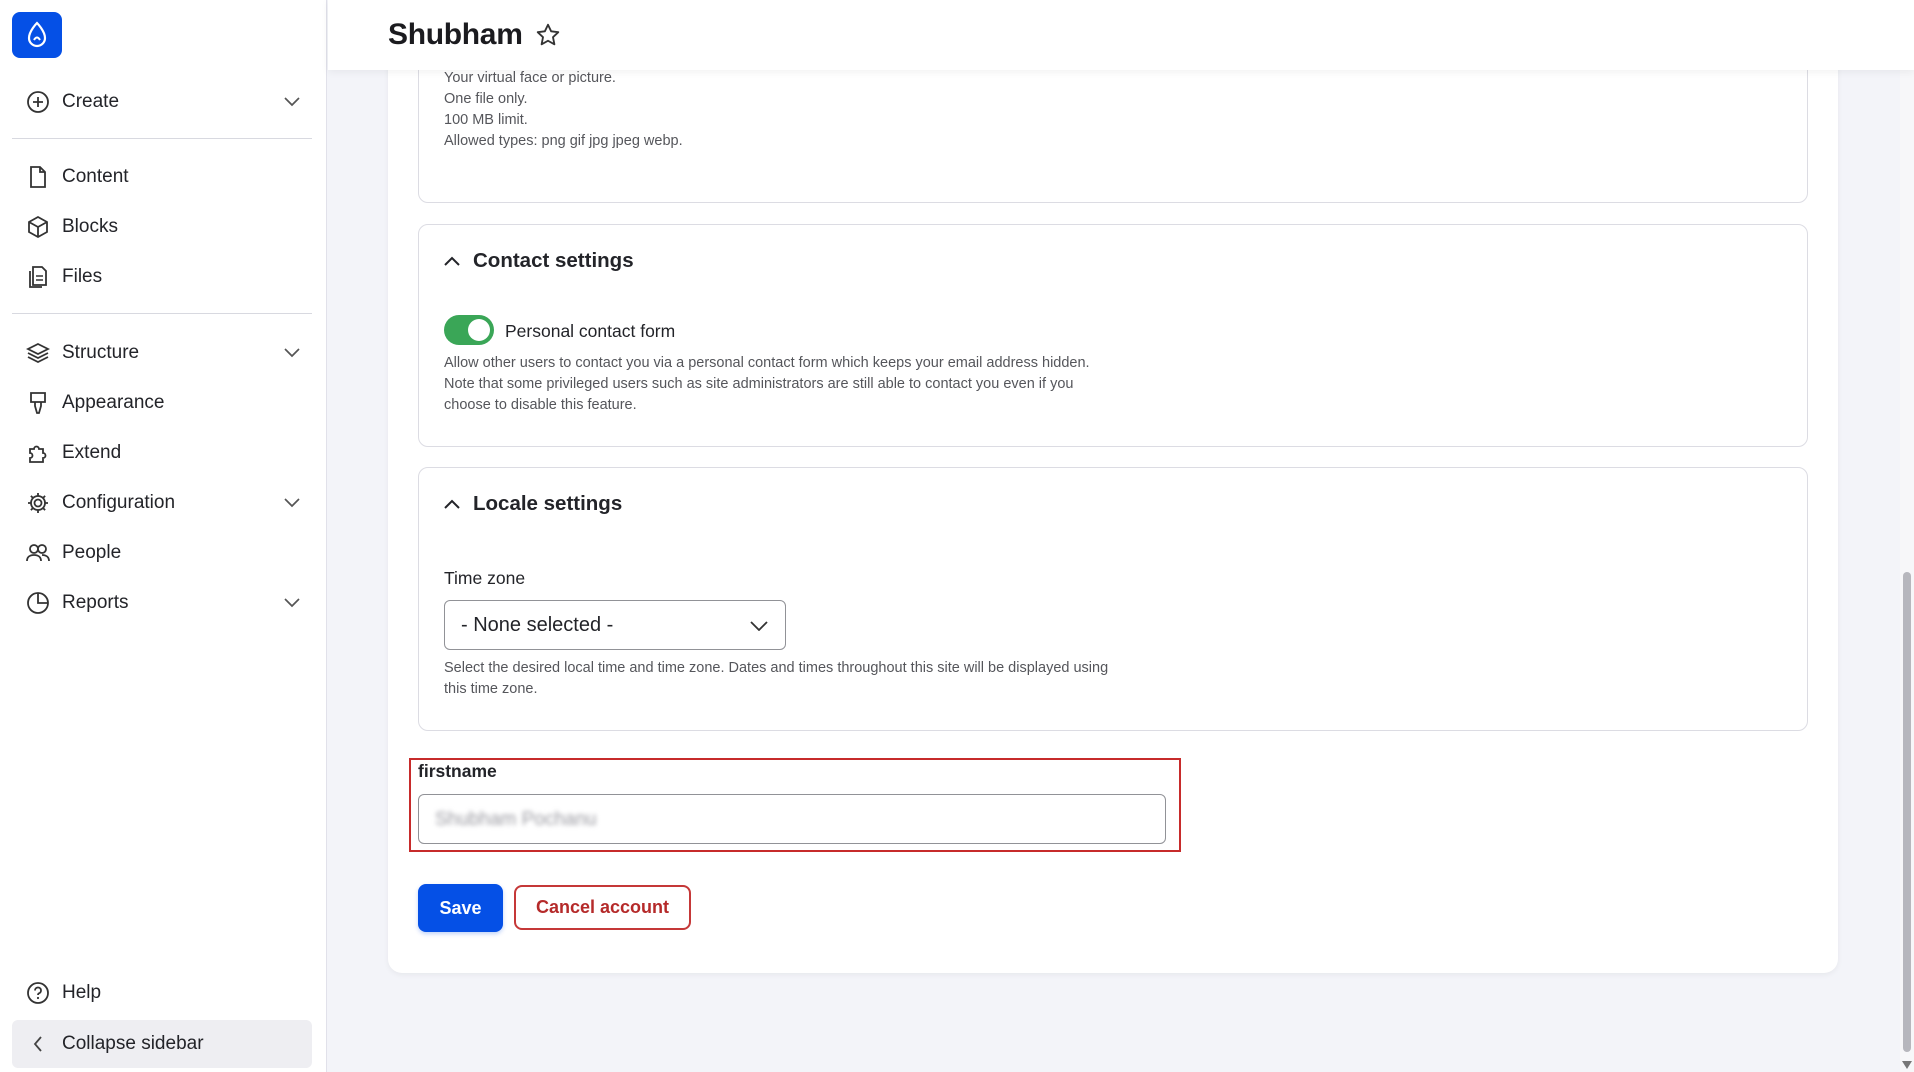 This screenshot has width=1914, height=1072. Describe the element at coordinates (38, 277) in the screenshot. I see `files-icon` at that location.